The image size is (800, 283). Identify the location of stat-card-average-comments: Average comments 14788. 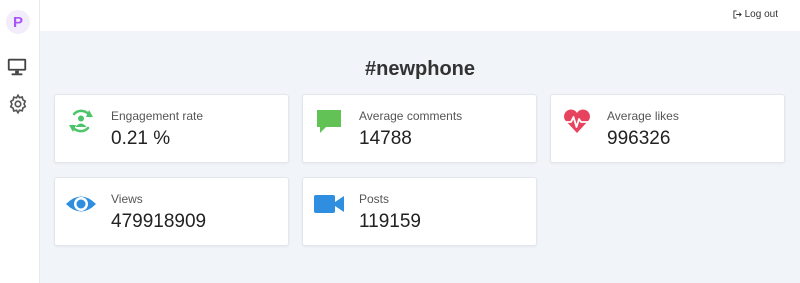
(419, 128).